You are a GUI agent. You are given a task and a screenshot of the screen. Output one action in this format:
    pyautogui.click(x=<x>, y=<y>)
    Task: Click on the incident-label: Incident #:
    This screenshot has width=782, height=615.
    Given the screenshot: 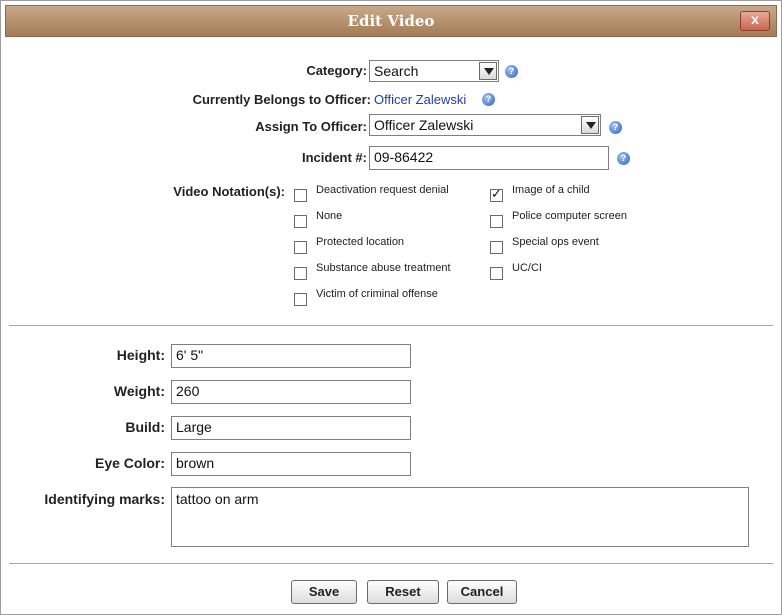 What is the action you would take?
    pyautogui.click(x=334, y=157)
    